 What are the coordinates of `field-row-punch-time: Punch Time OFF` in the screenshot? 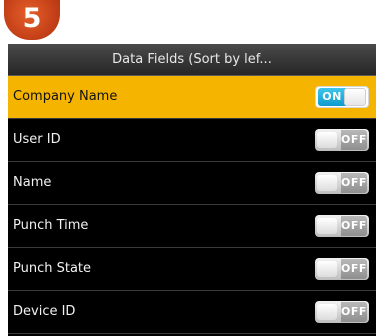 It's located at (192, 226).